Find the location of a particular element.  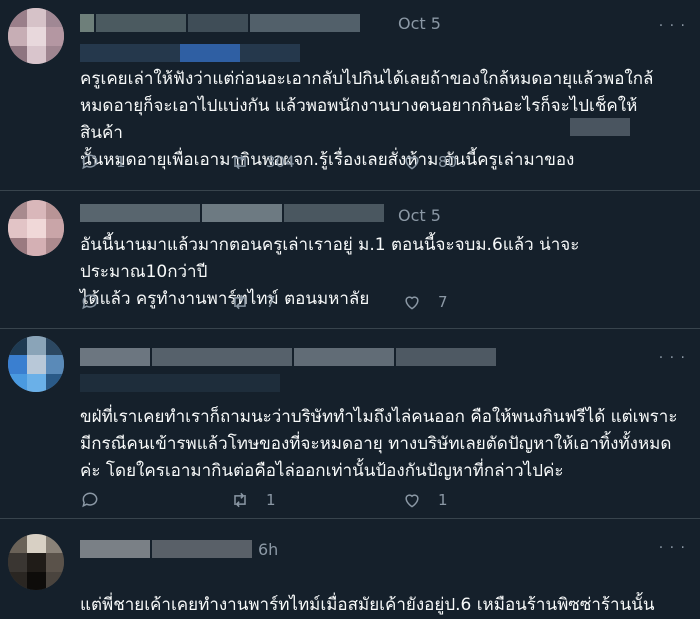

tweet-actions: 1 1 is located at coordinates (280, 502).